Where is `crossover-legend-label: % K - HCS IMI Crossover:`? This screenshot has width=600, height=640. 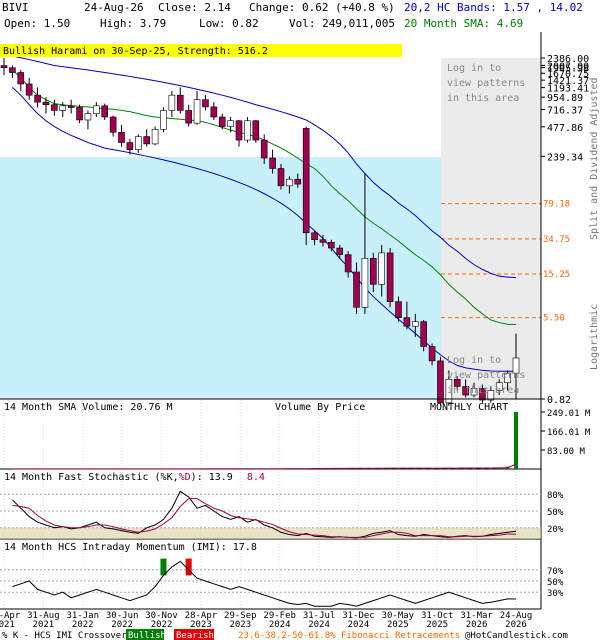
crossover-legend-label: % K - HCS IMI Crossover: is located at coordinates (67, 635).